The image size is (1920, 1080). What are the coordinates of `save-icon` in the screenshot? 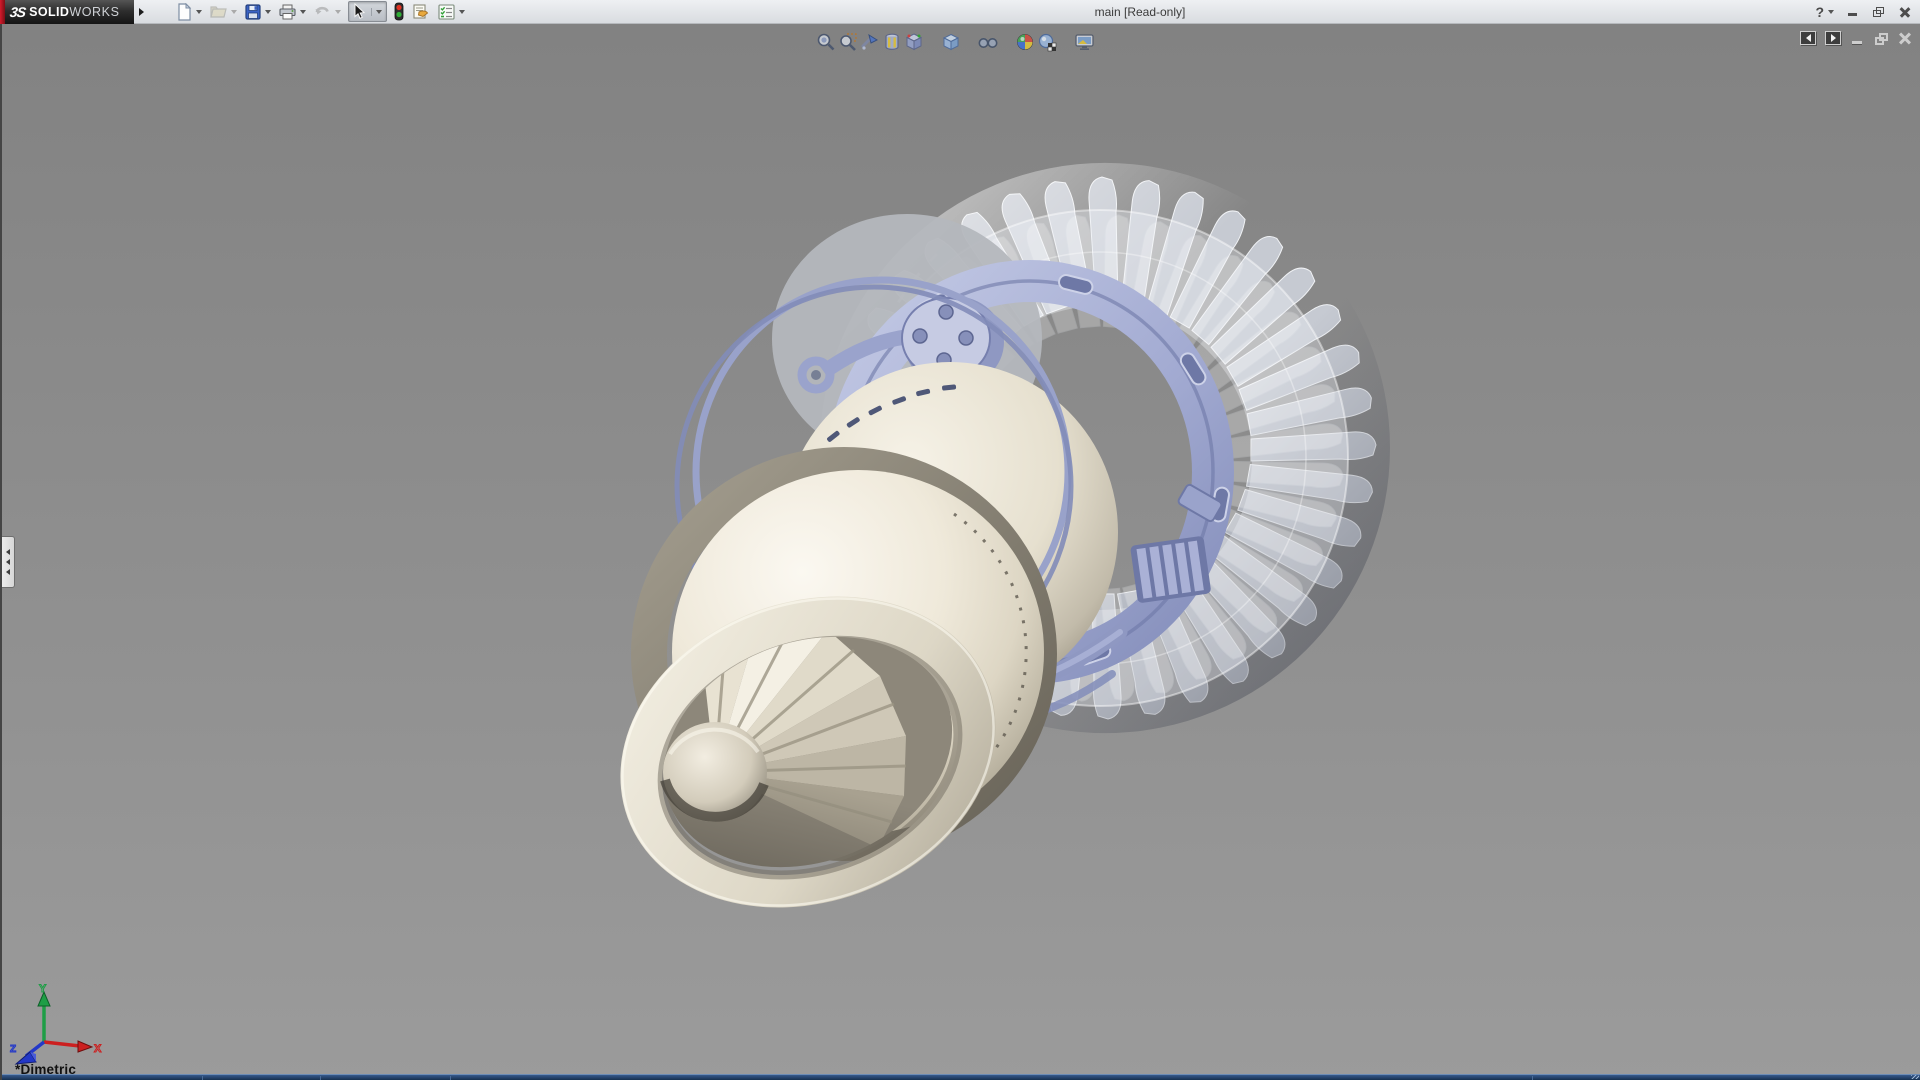 It's located at (253, 11).